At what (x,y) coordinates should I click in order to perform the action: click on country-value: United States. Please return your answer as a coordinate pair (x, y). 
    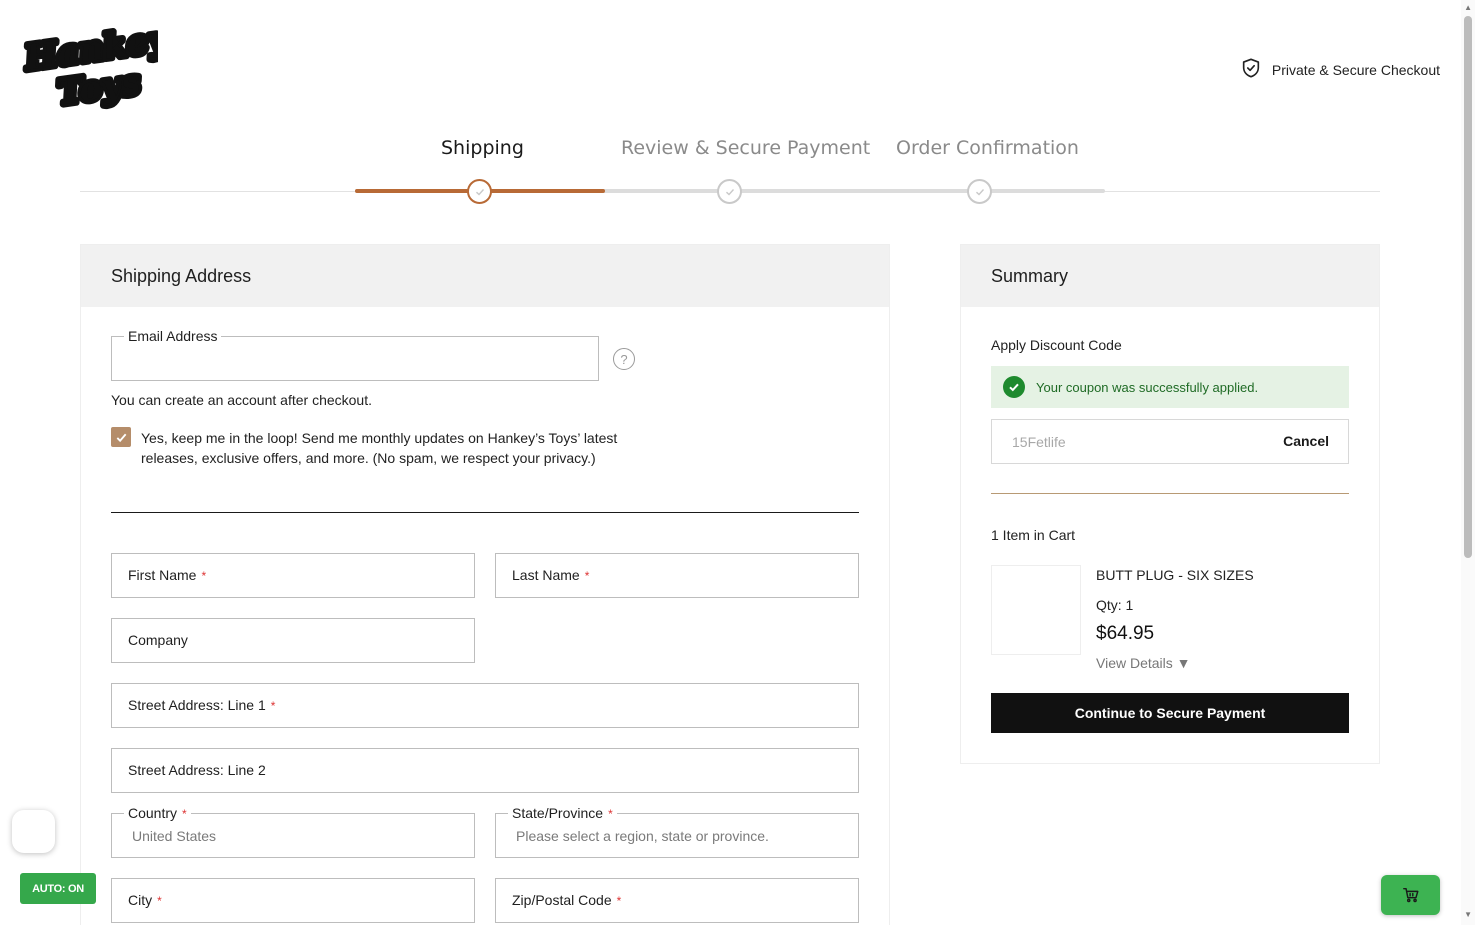
    Looking at the image, I should click on (174, 836).